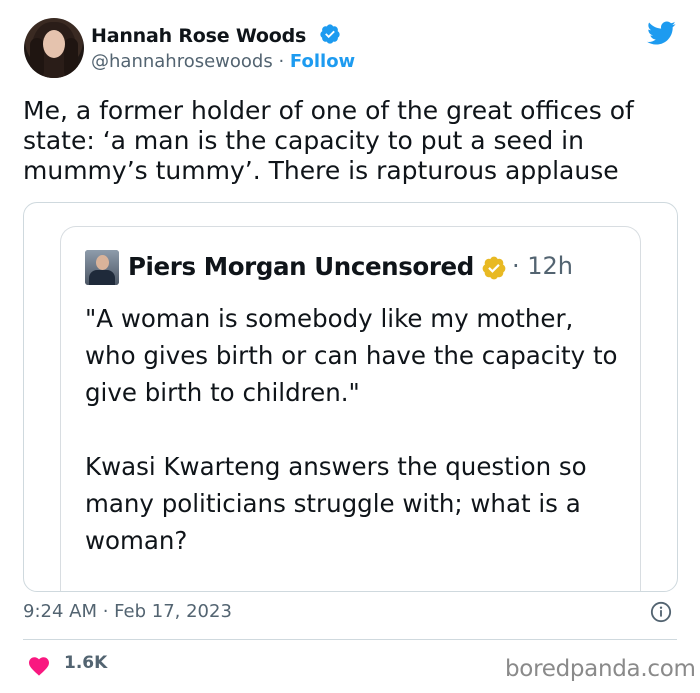 Image resolution: width=700 pixels, height=693 pixels. I want to click on quoted-author-avatar, so click(102, 267).